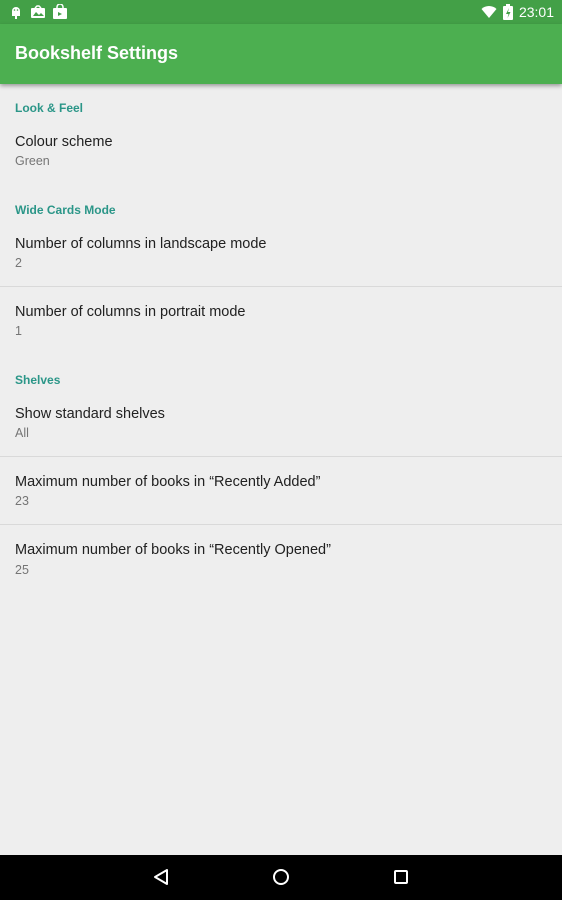  What do you see at coordinates (141, 244) in the screenshot?
I see `pref-title: Number of columns in landscape mode` at bounding box center [141, 244].